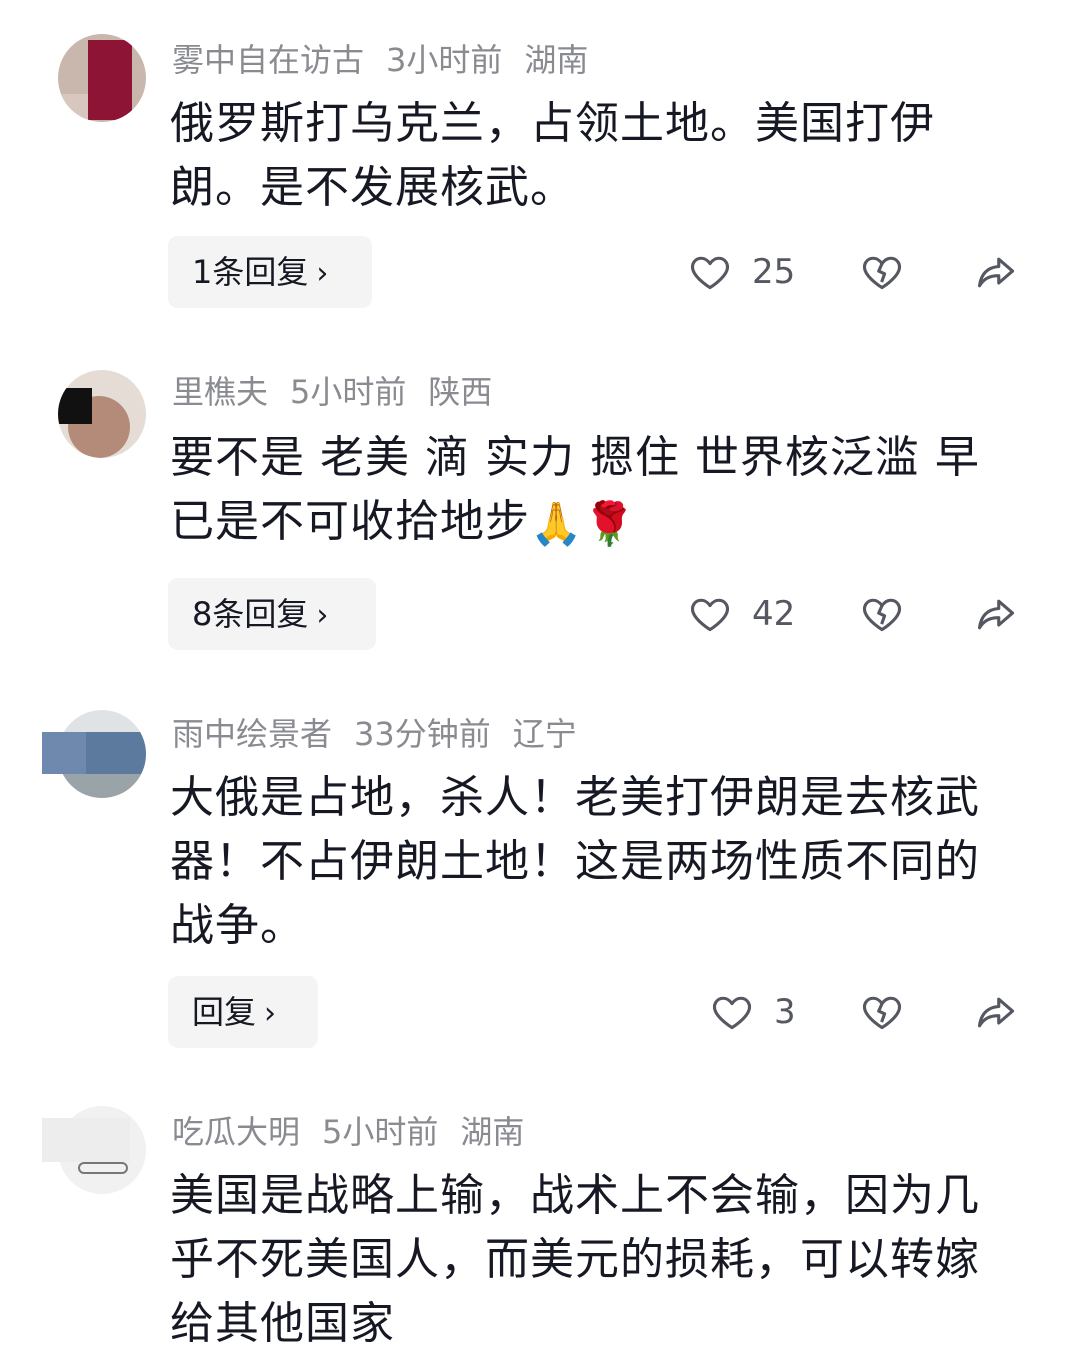  What do you see at coordinates (583, 523) in the screenshot?
I see `emoji-group: 🙏🌹` at bounding box center [583, 523].